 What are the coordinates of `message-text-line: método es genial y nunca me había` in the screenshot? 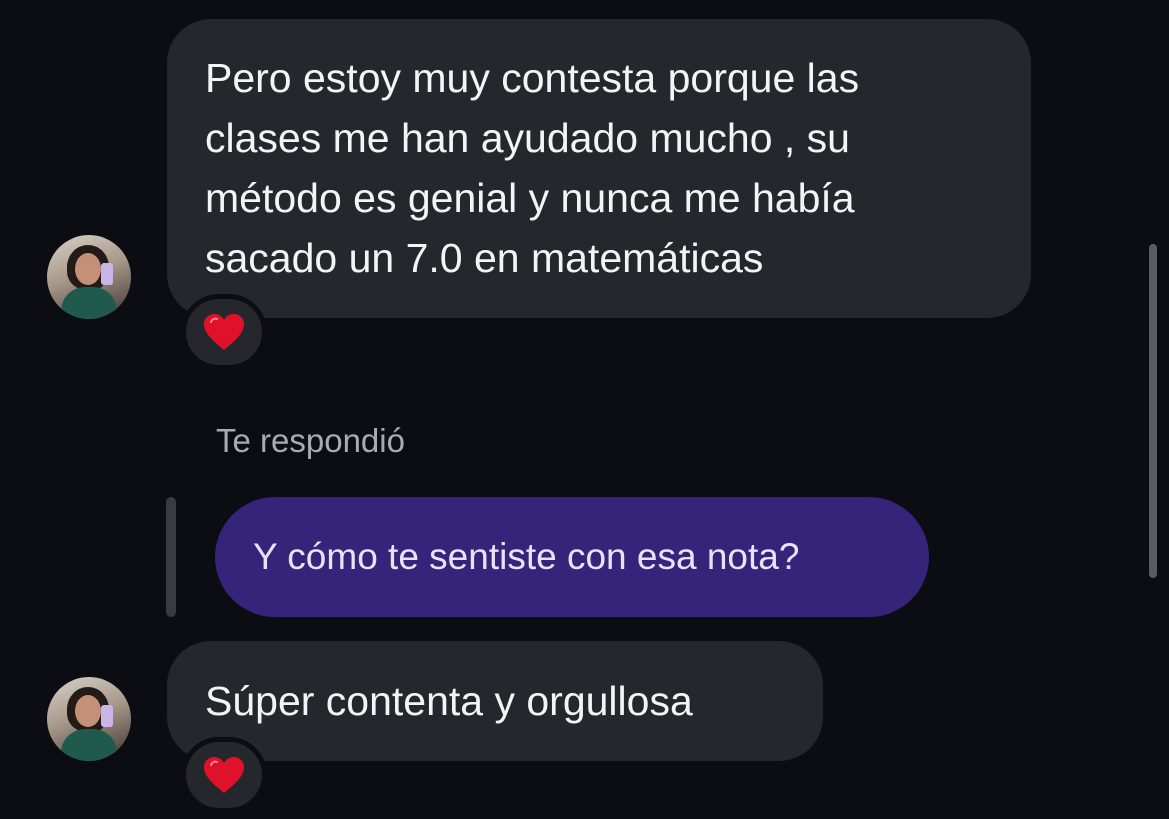 It's located at (530, 198).